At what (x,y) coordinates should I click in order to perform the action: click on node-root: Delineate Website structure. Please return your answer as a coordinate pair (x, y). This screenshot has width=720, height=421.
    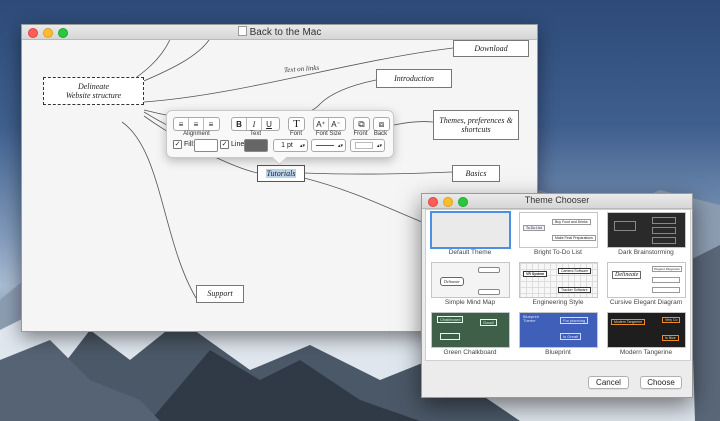
    Looking at the image, I should click on (93, 91).